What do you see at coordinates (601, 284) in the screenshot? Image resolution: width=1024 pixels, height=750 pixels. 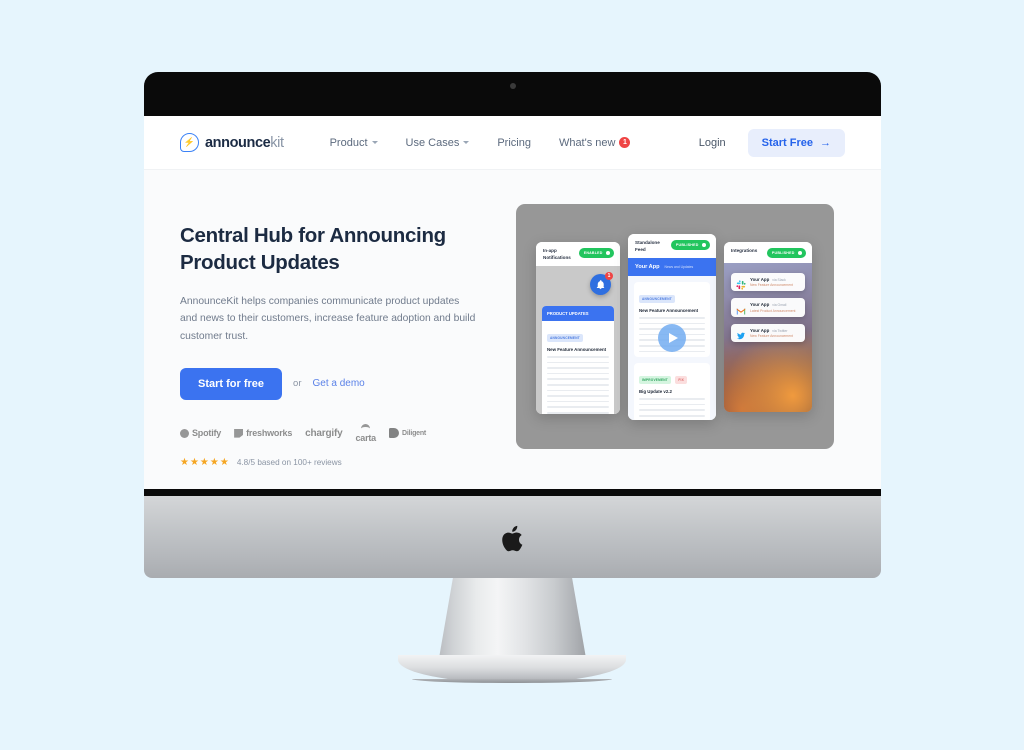 I see `notification-bell-icon: 1` at bounding box center [601, 284].